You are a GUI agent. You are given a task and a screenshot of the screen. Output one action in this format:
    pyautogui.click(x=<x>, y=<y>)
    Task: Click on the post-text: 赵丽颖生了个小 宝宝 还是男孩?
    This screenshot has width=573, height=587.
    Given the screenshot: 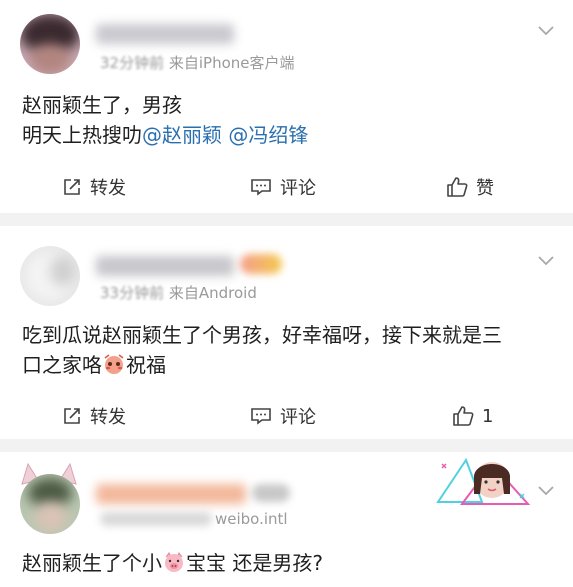 What is the action you would take?
    pyautogui.click(x=172, y=563)
    